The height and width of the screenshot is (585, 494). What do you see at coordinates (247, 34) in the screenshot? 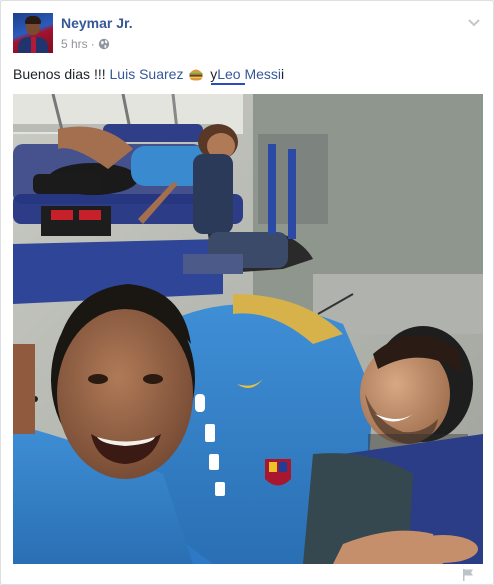
I see `post-header: Neymar Jr. 5 hrs ·` at bounding box center [247, 34].